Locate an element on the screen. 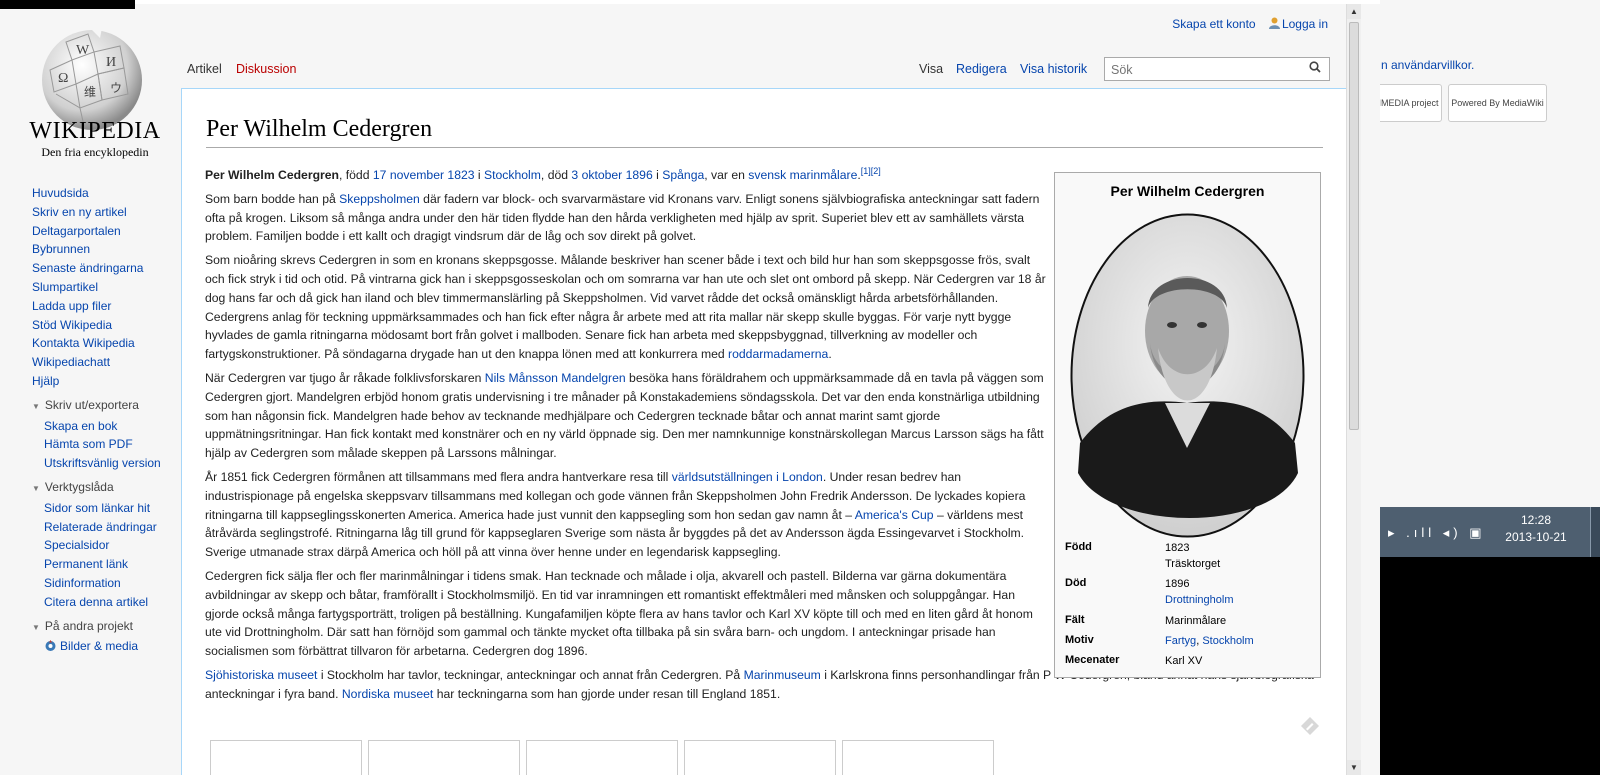 This screenshot has width=1600, height=775. link-nationality: svensk is located at coordinates (767, 175).